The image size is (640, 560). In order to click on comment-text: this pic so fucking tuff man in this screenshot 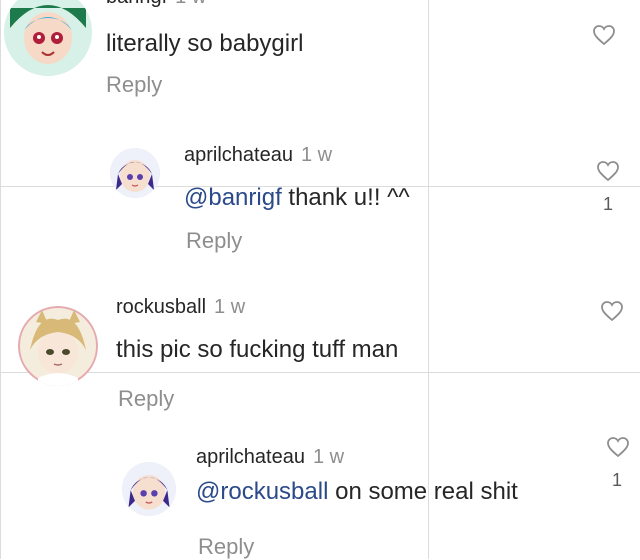, I will do `click(257, 349)`.